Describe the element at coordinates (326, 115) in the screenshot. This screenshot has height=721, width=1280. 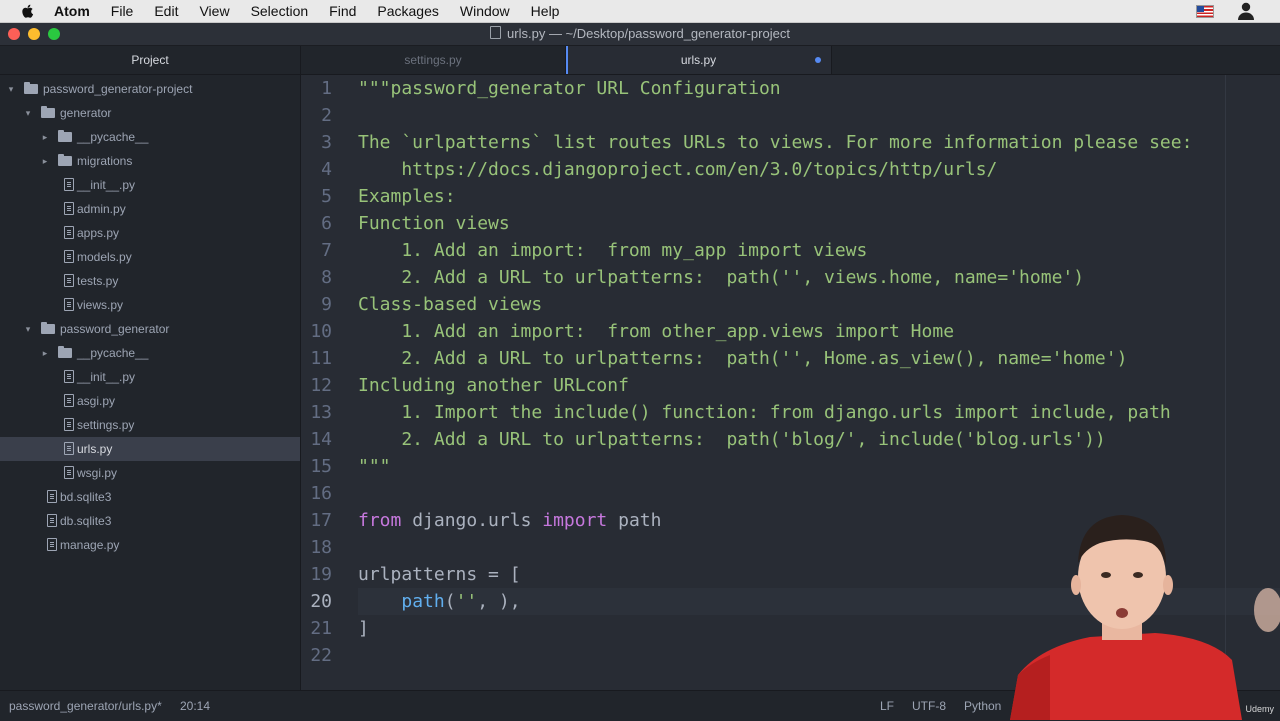
I see `line-number: 2` at that location.